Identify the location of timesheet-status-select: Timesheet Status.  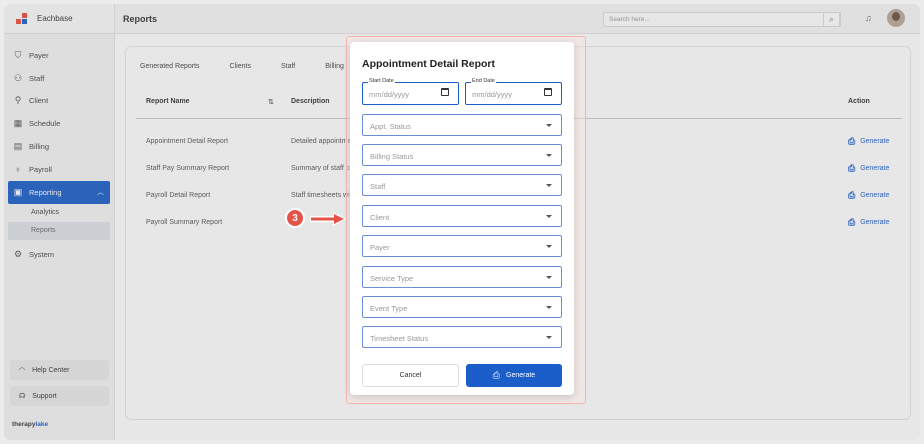
(462, 337).